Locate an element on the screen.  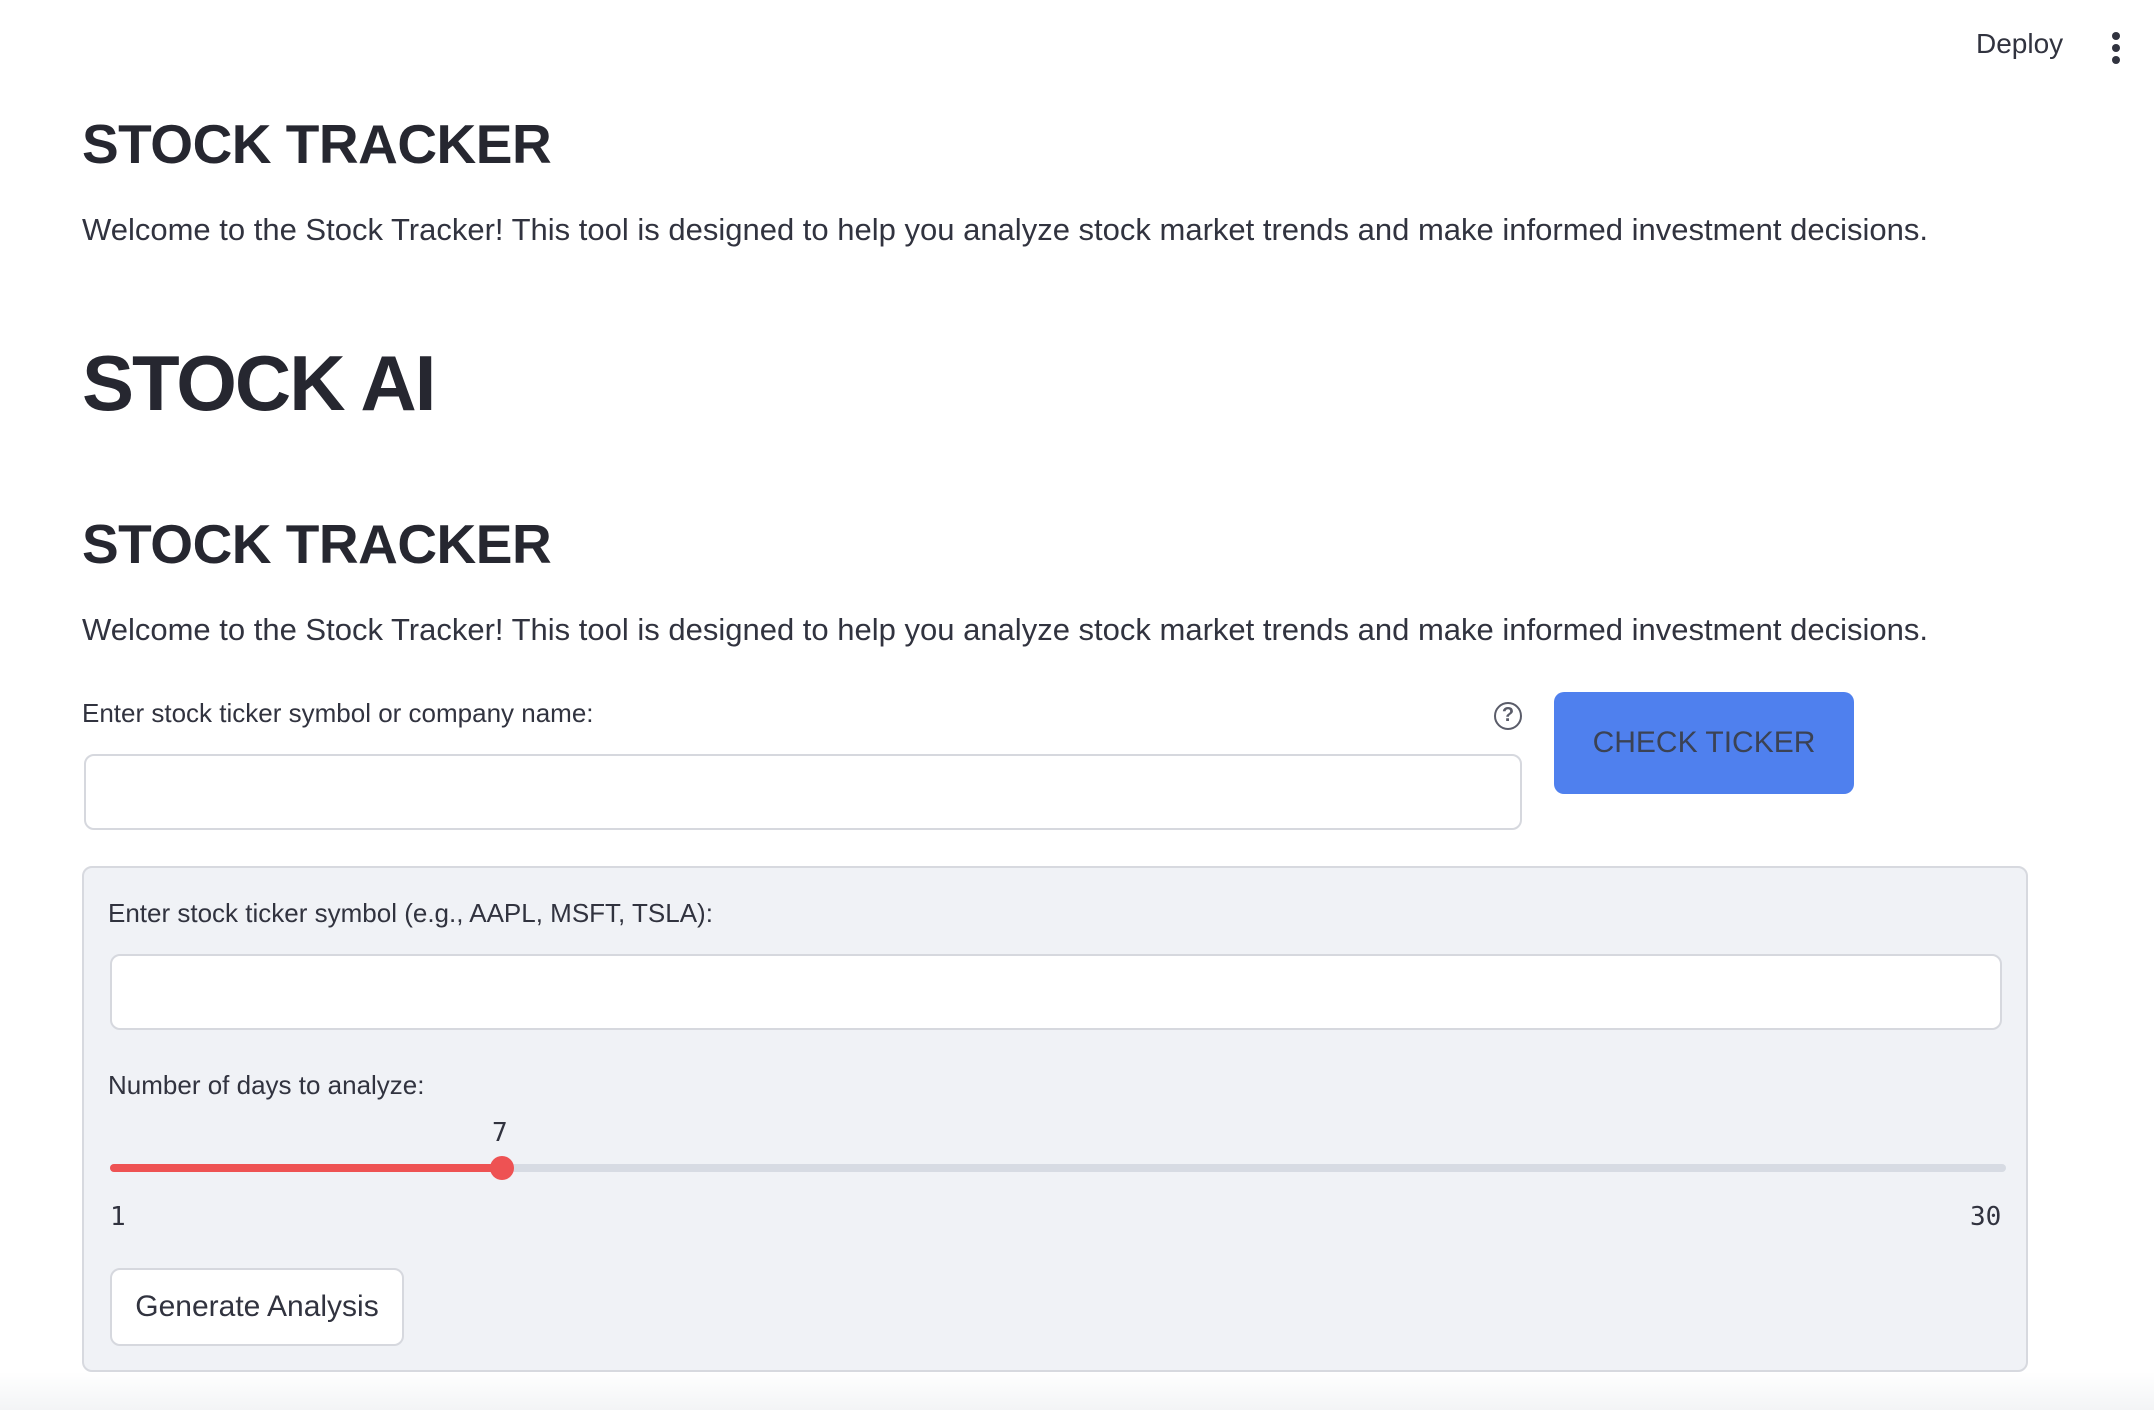
bottom-edge is located at coordinates (1077, 1391).